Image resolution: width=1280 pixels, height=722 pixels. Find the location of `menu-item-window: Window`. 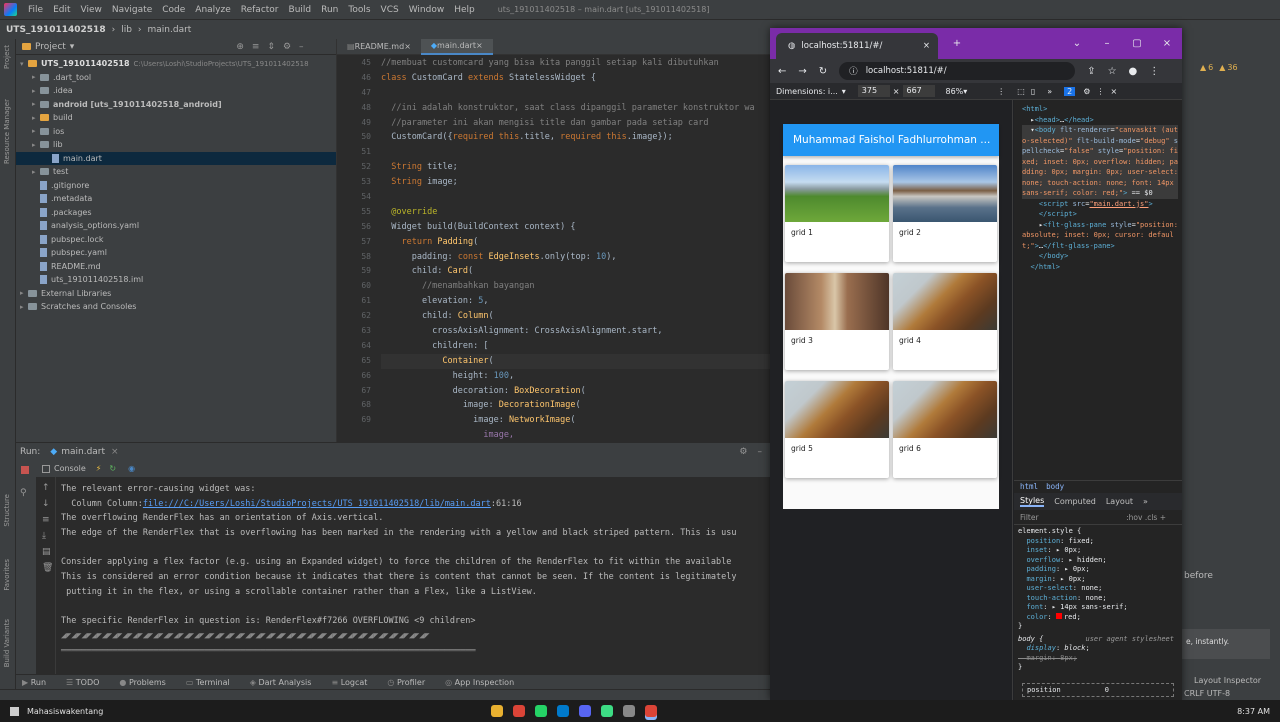

menu-item-window: Window is located at coordinates (427, 10).